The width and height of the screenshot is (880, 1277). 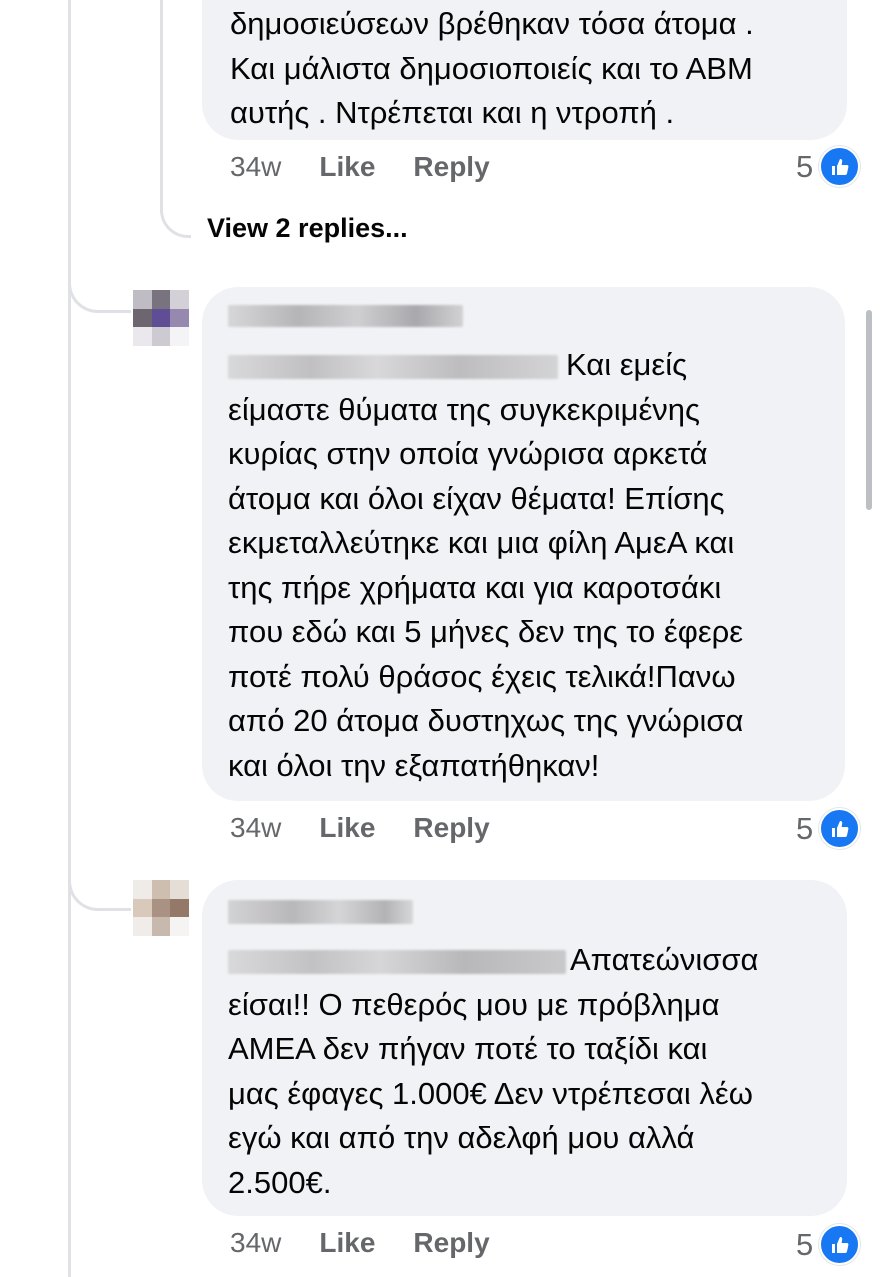 What do you see at coordinates (161, 102) in the screenshot?
I see `thread-line-reply` at bounding box center [161, 102].